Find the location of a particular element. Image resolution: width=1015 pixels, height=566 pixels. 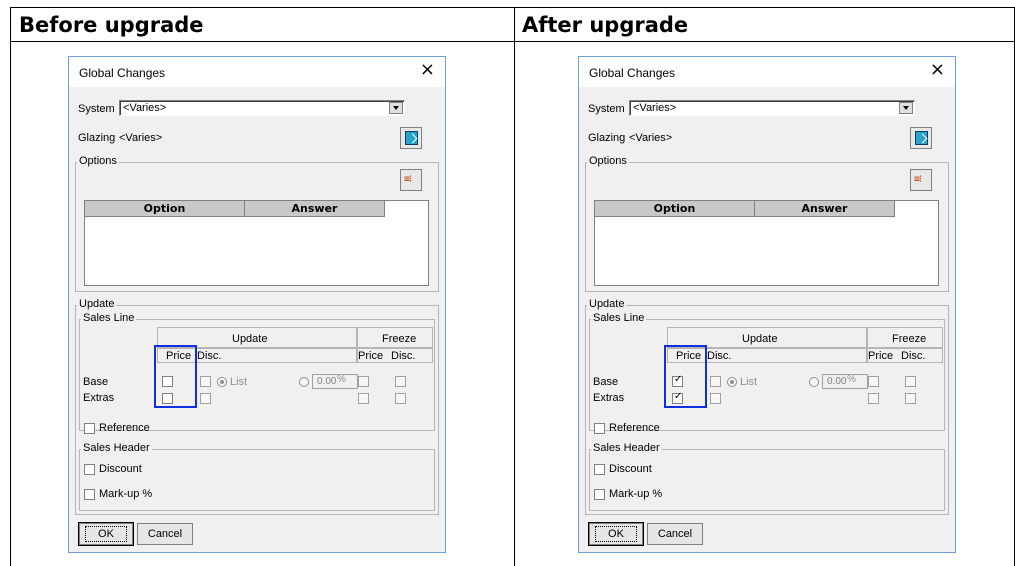

update-group-label: Update is located at coordinates (97, 304).